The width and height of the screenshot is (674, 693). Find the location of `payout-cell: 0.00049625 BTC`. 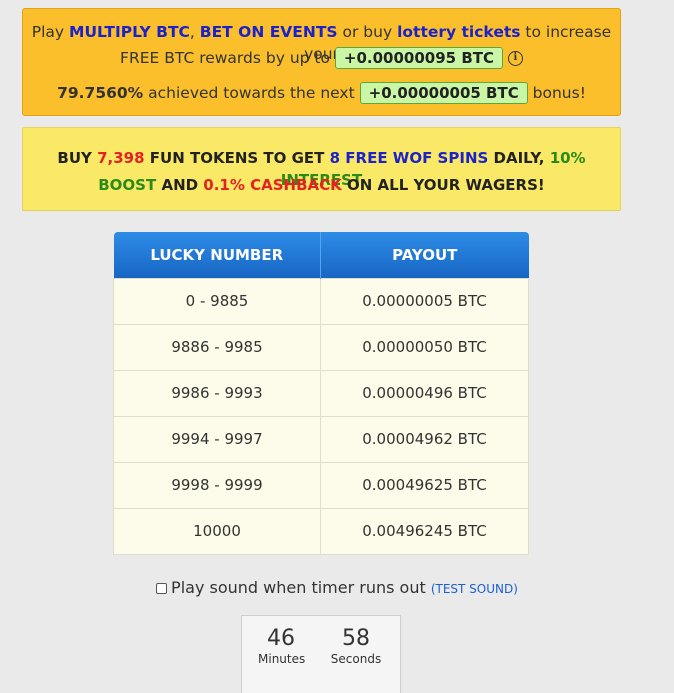

payout-cell: 0.00049625 BTC is located at coordinates (424, 485).